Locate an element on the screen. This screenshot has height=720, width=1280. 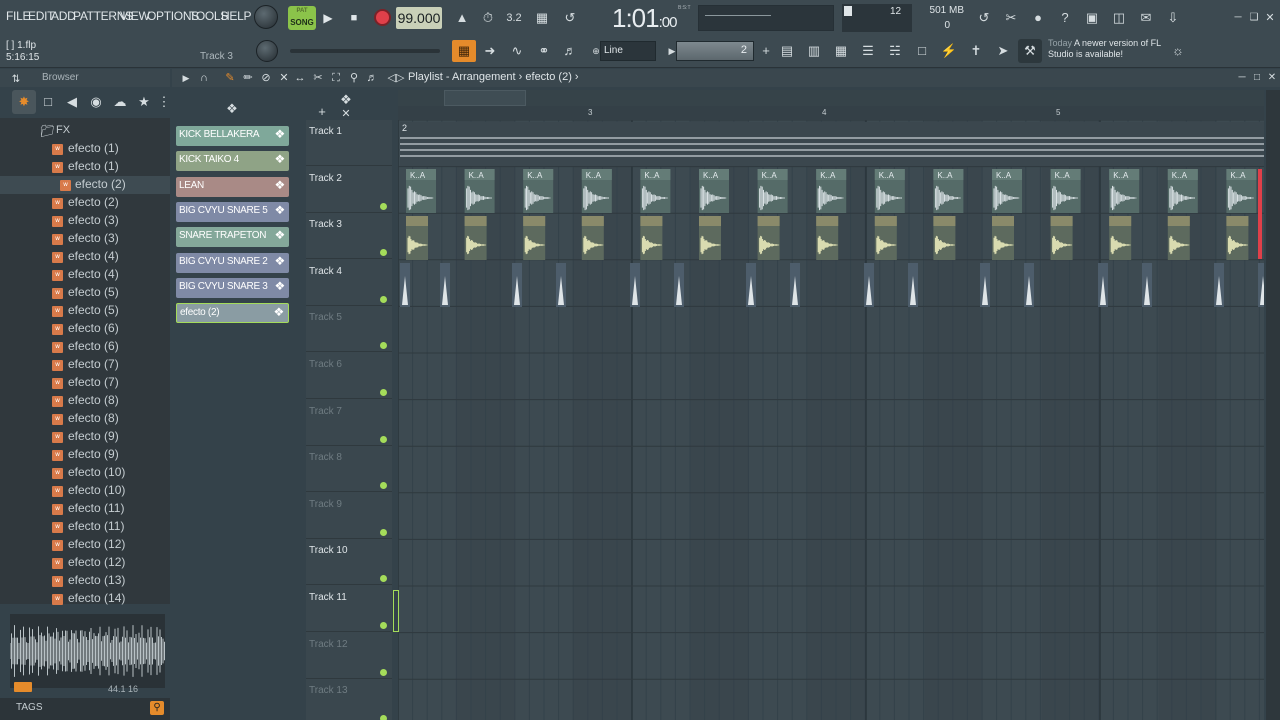
stop-button: ■ is located at coordinates (354, 18).